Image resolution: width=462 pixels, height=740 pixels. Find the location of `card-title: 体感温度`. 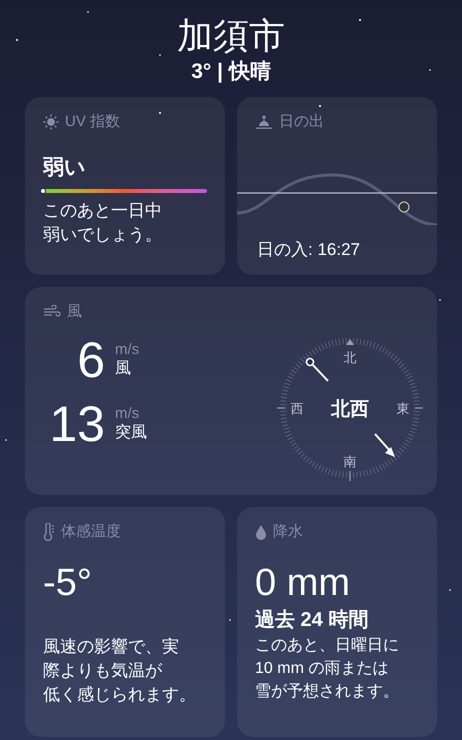

card-title: 体感温度 is located at coordinates (91, 532).